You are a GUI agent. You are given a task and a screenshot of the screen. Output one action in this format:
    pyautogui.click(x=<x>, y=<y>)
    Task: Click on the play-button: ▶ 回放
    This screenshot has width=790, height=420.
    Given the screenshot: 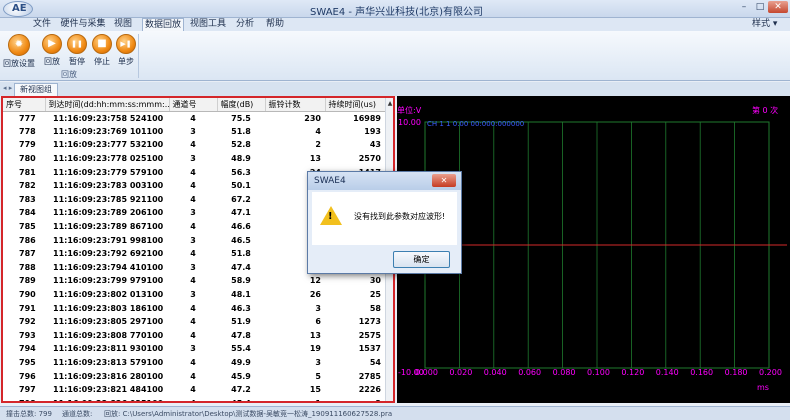 What is the action you would take?
    pyautogui.click(x=52, y=50)
    